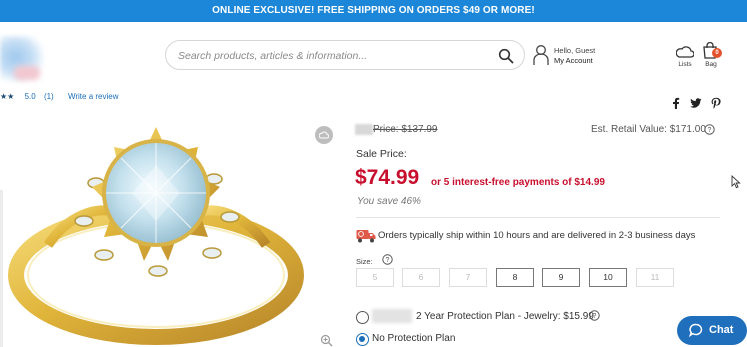  What do you see at coordinates (381, 154) in the screenshot?
I see `sale-price-label: Sale Price:` at bounding box center [381, 154].